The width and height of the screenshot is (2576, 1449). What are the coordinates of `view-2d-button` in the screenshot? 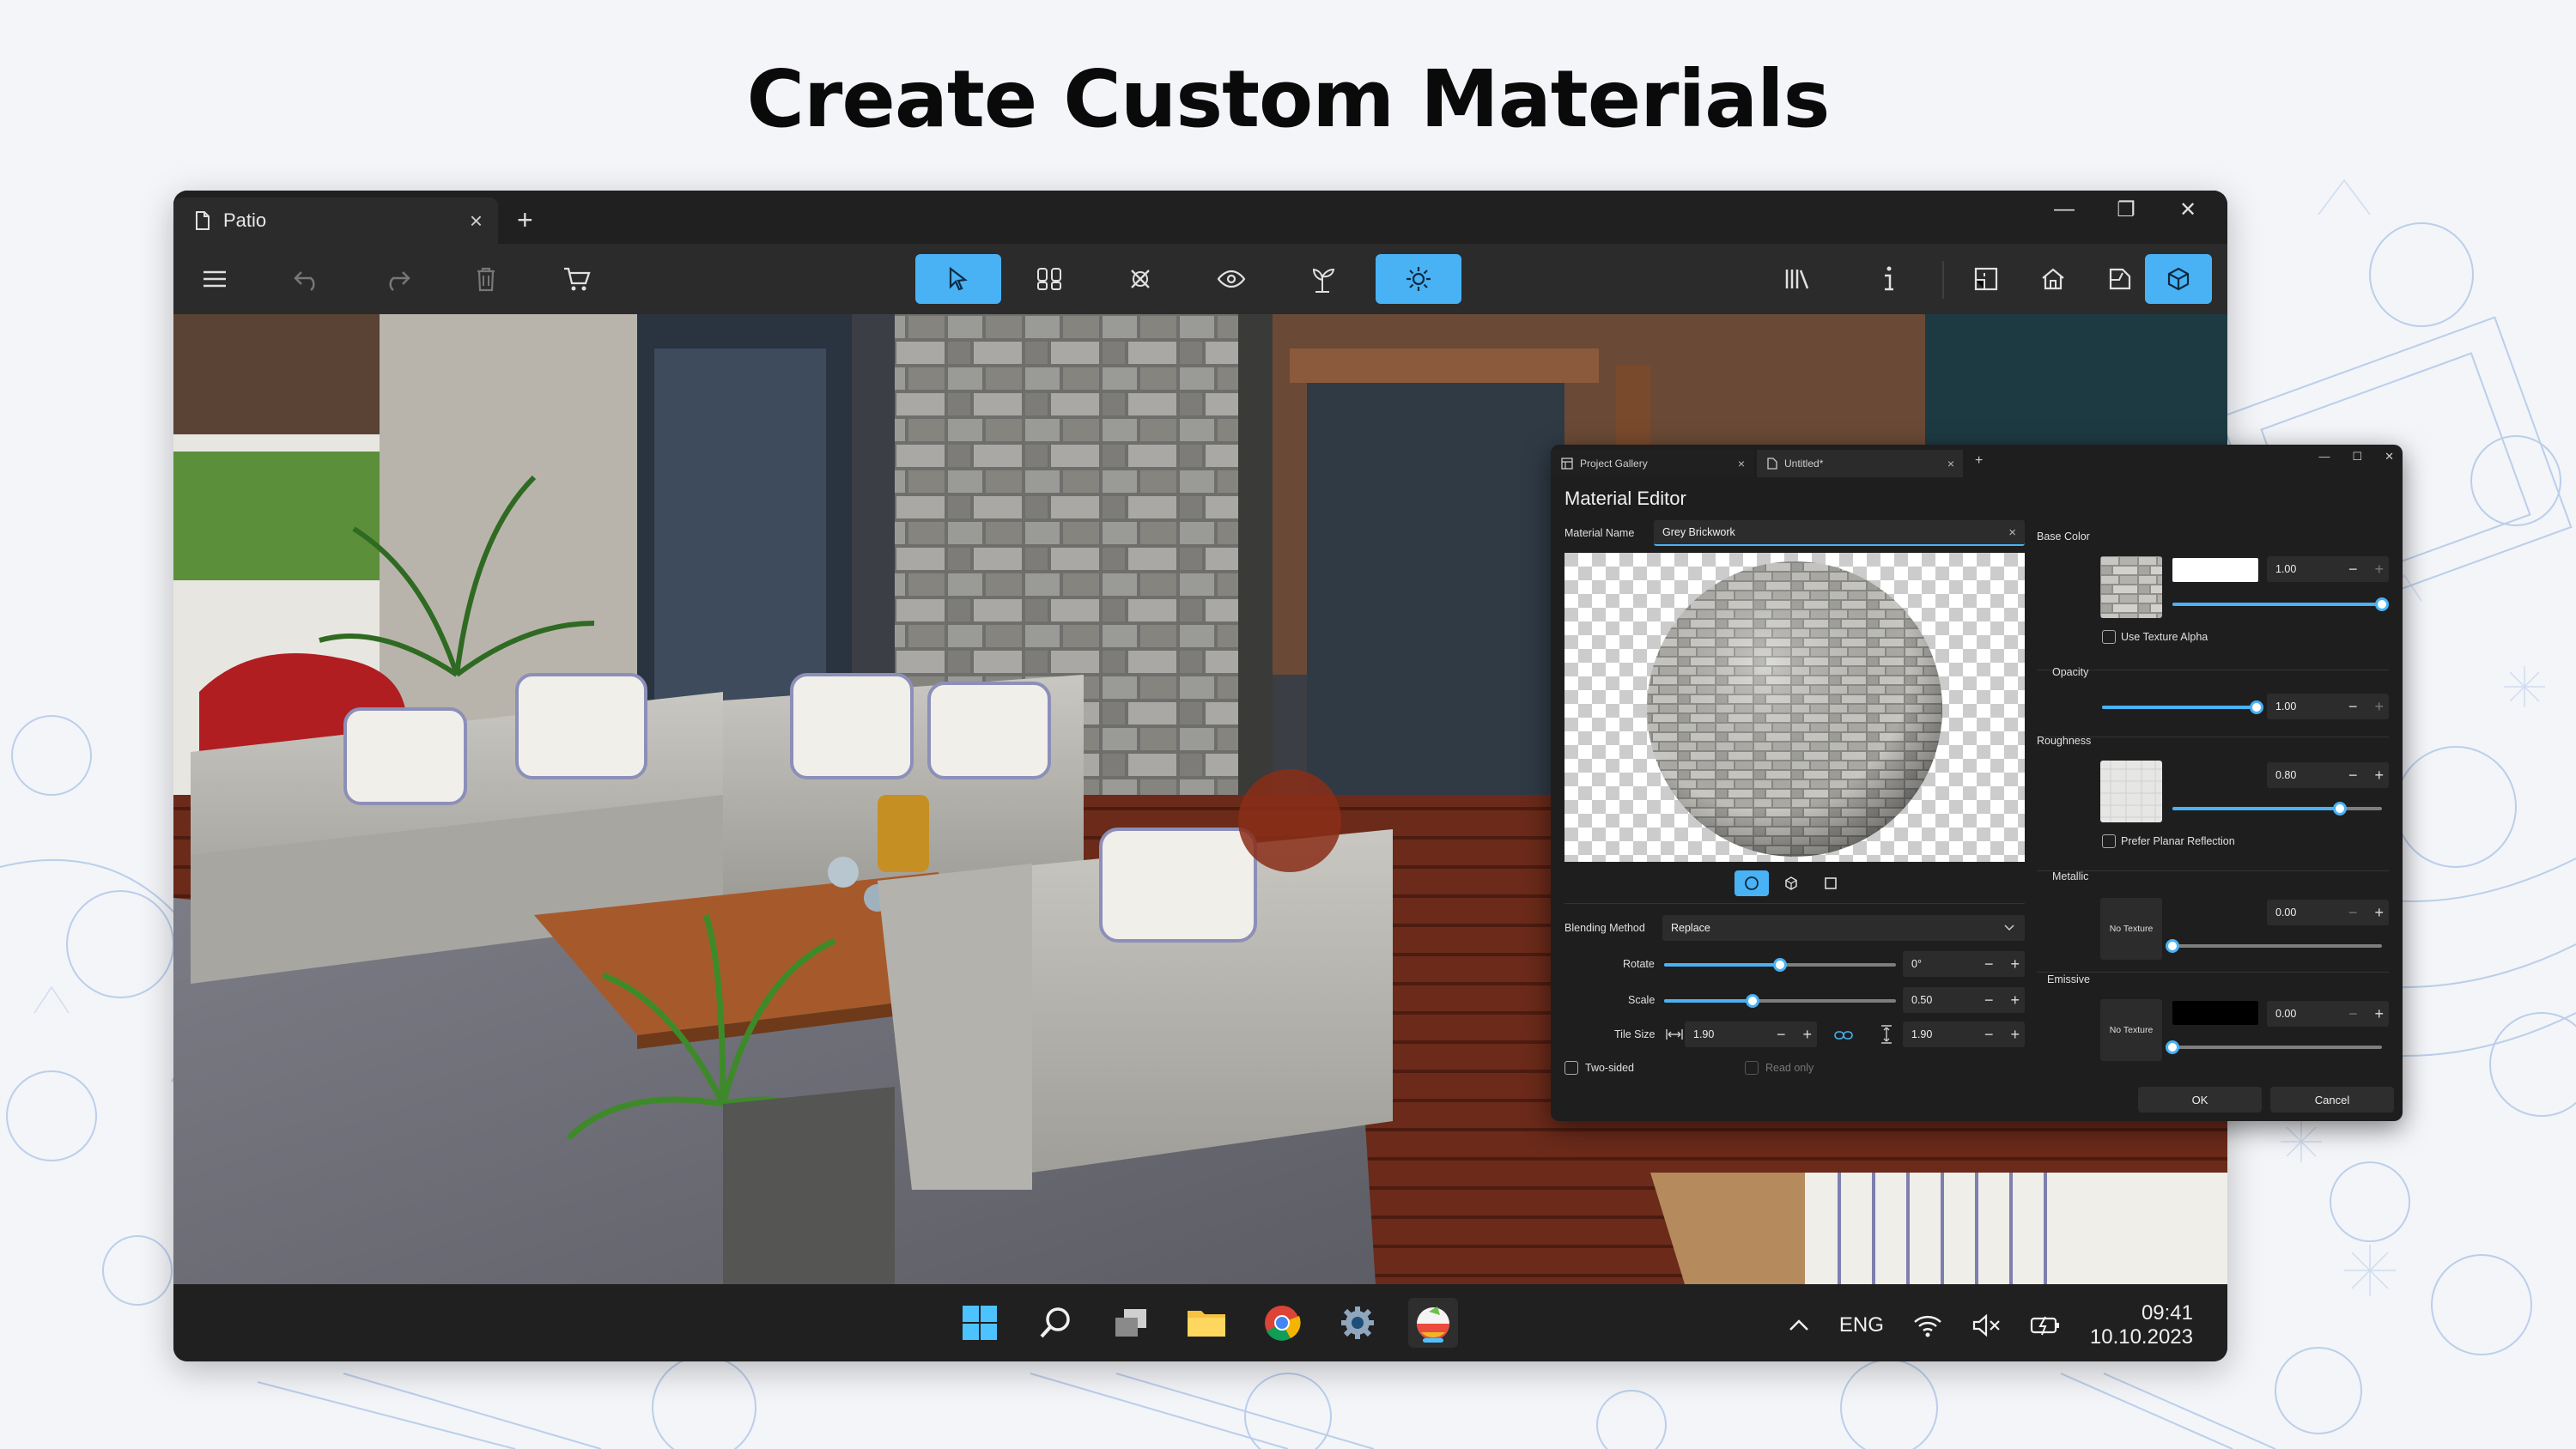 It's located at (1986, 279).